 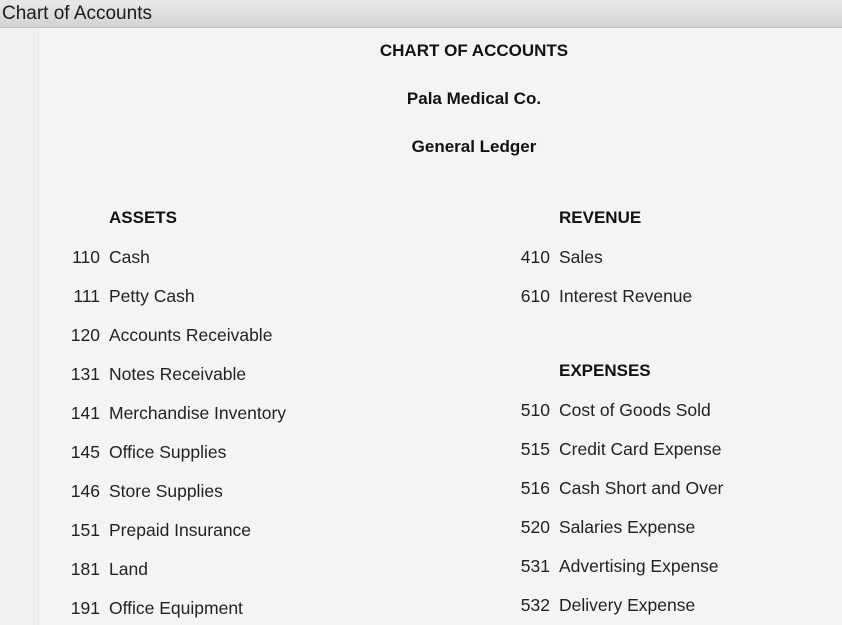 What do you see at coordinates (639, 566) in the screenshot?
I see `account-name: Advertising Expense` at bounding box center [639, 566].